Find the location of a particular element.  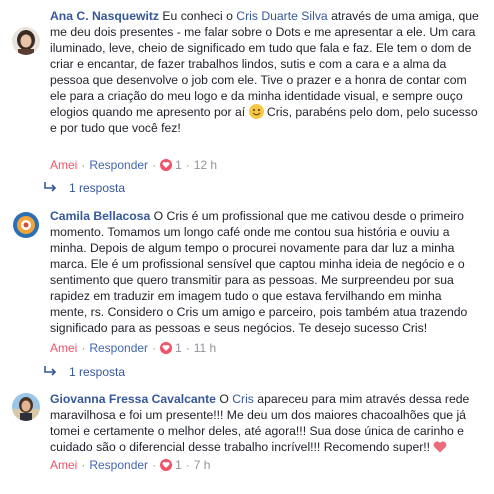

heart-emoji-icon is located at coordinates (440, 449).